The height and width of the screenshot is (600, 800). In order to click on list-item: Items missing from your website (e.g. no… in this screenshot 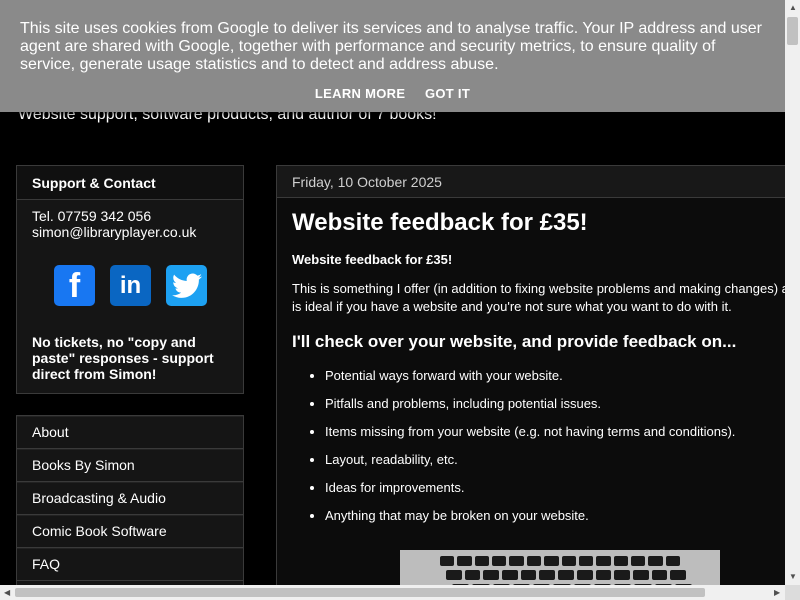, I will do `click(552, 432)`.